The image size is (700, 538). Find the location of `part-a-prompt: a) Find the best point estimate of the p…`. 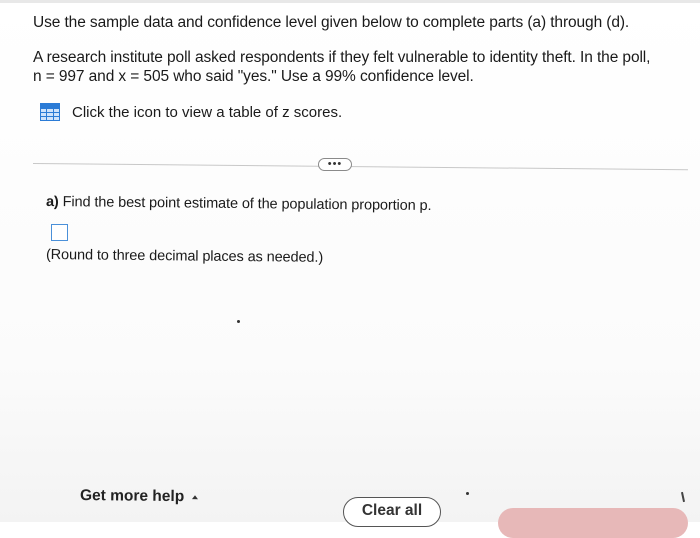

part-a-prompt: a) Find the best point estimate of the p… is located at coordinates (239, 204).